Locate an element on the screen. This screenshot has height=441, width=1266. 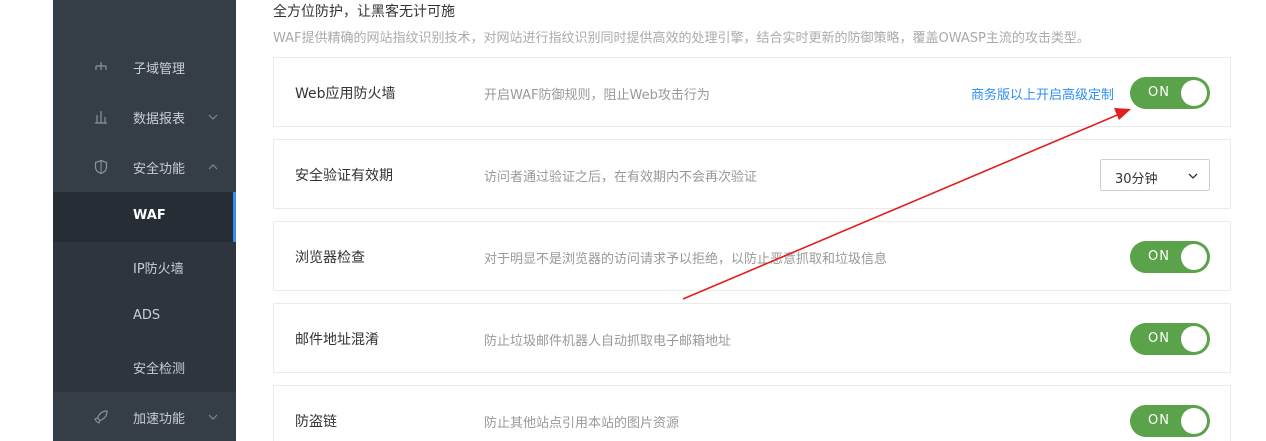
setting-description: 防止垃圾邮件机器人自动抓取电子邮箱地址 is located at coordinates (608, 341).